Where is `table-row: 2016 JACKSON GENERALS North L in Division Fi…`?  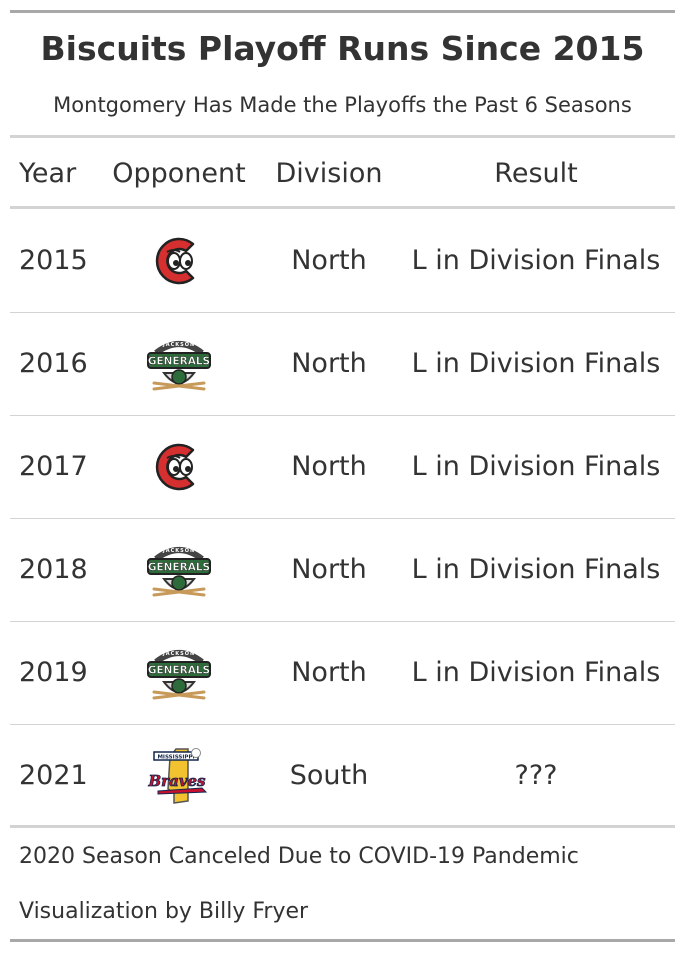 table-row: 2016 JACKSON GENERALS North L in Division Fi… is located at coordinates (342, 363).